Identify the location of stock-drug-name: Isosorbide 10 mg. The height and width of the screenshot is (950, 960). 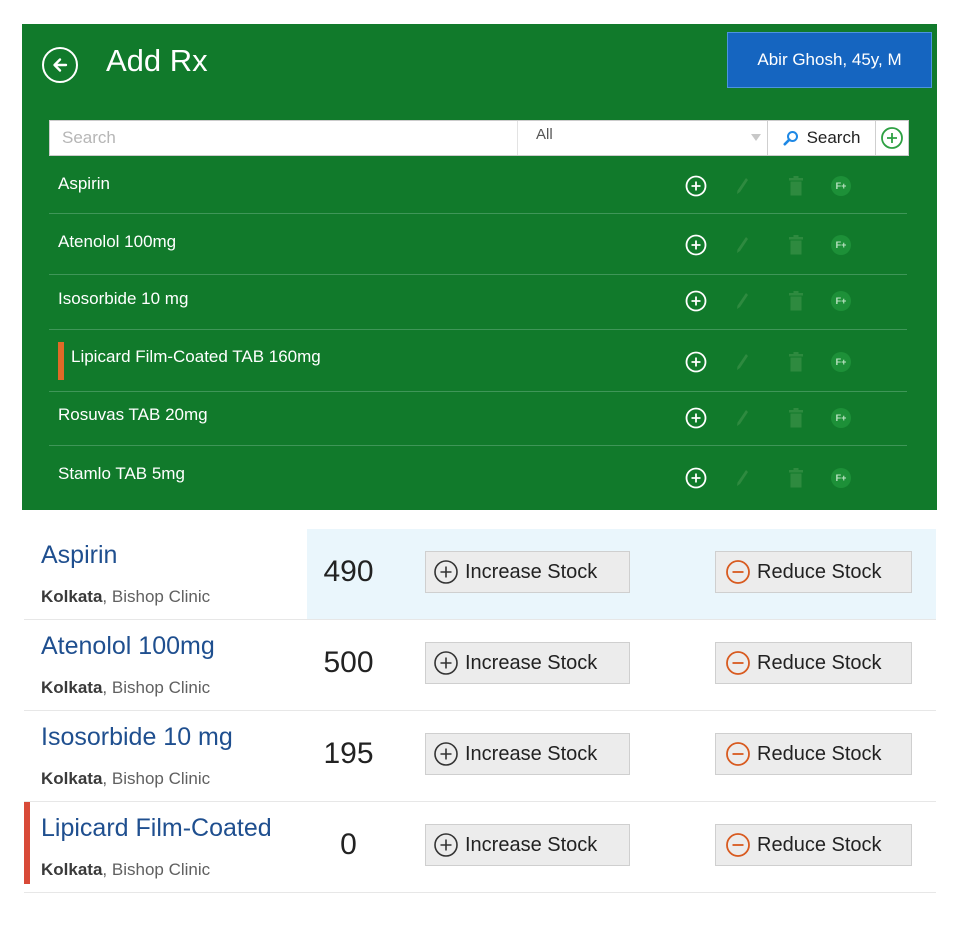
(137, 737).